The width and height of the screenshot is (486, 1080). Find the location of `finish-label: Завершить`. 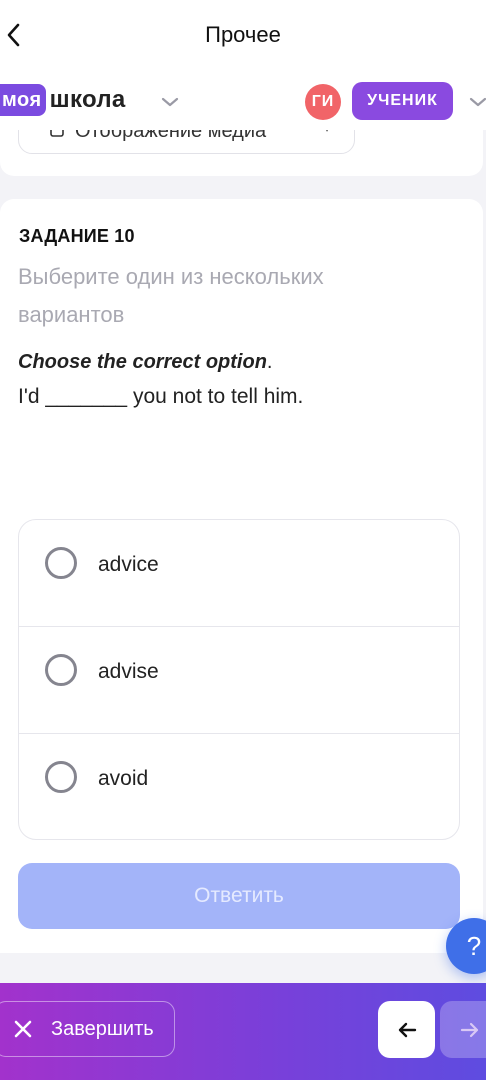

finish-label: Завершить is located at coordinates (102, 1028).